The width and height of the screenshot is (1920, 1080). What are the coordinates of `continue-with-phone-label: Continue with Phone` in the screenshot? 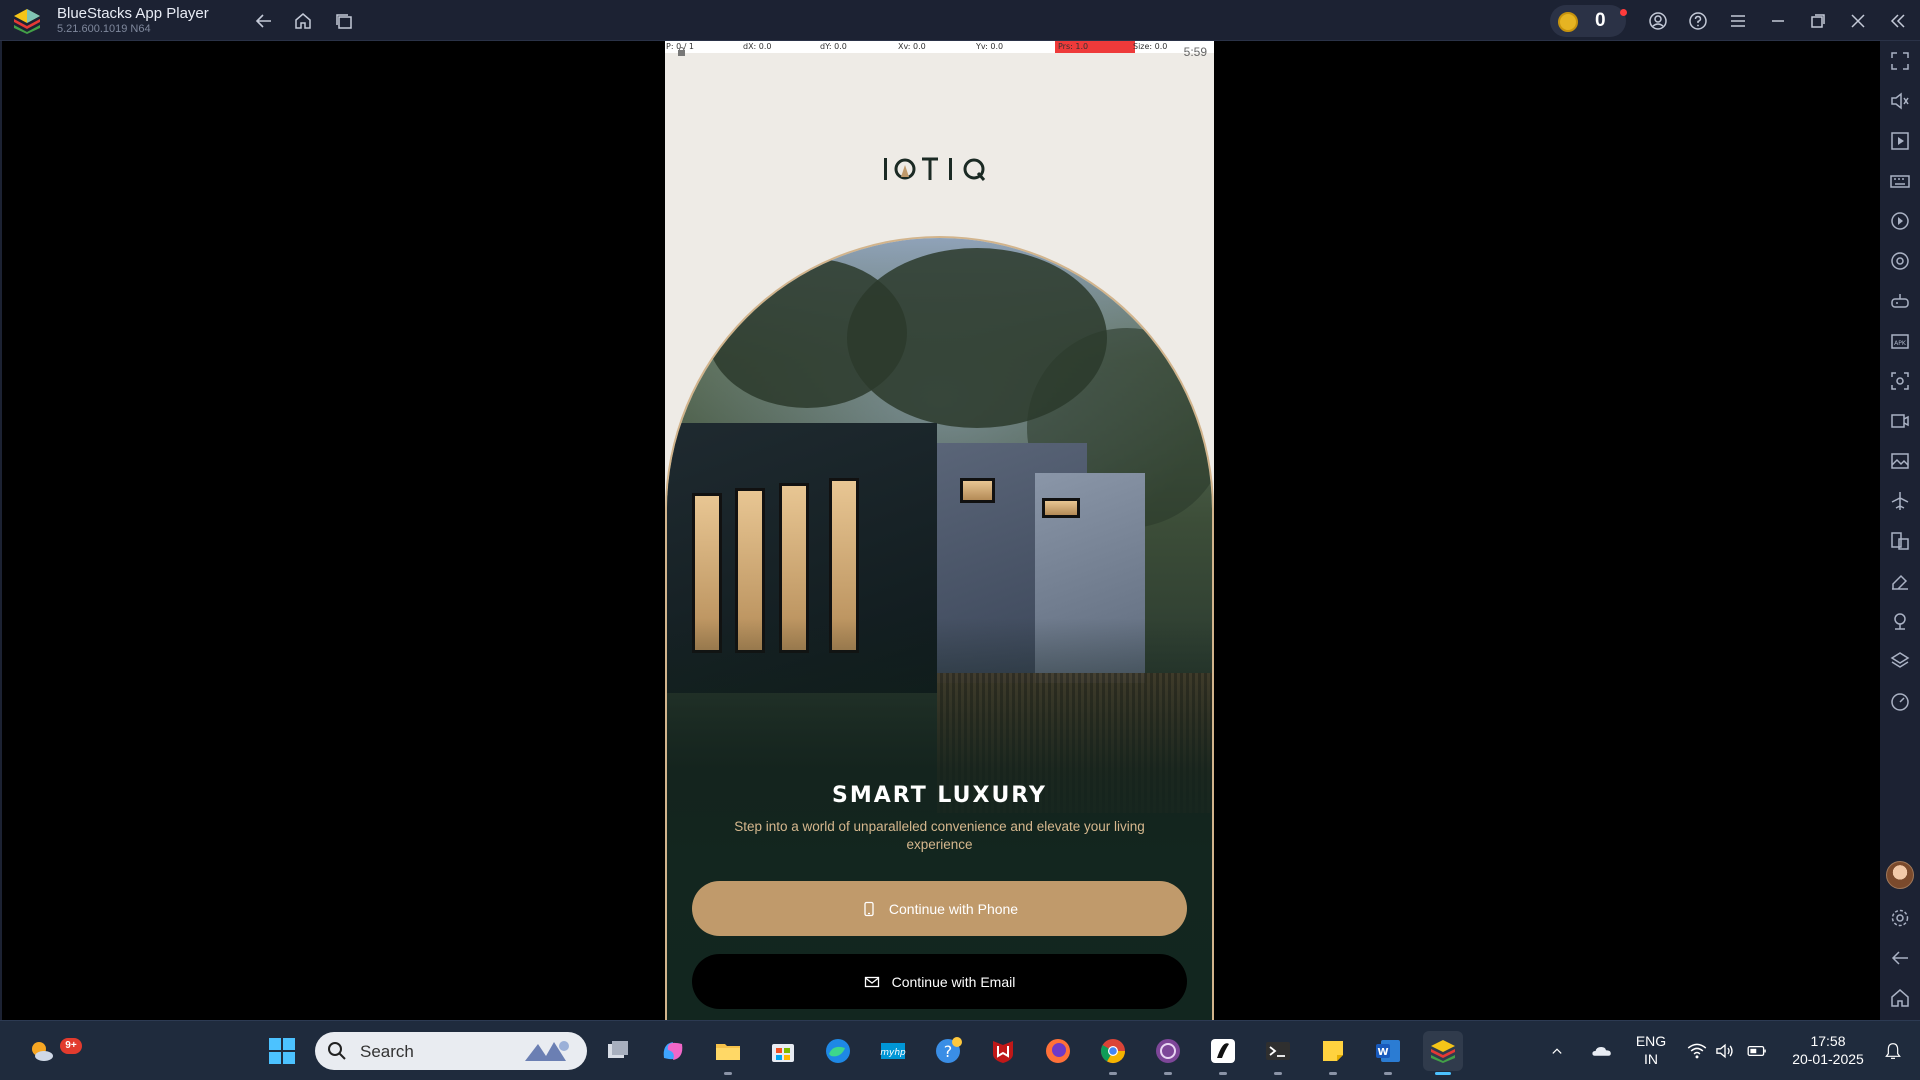 It's located at (953, 908).